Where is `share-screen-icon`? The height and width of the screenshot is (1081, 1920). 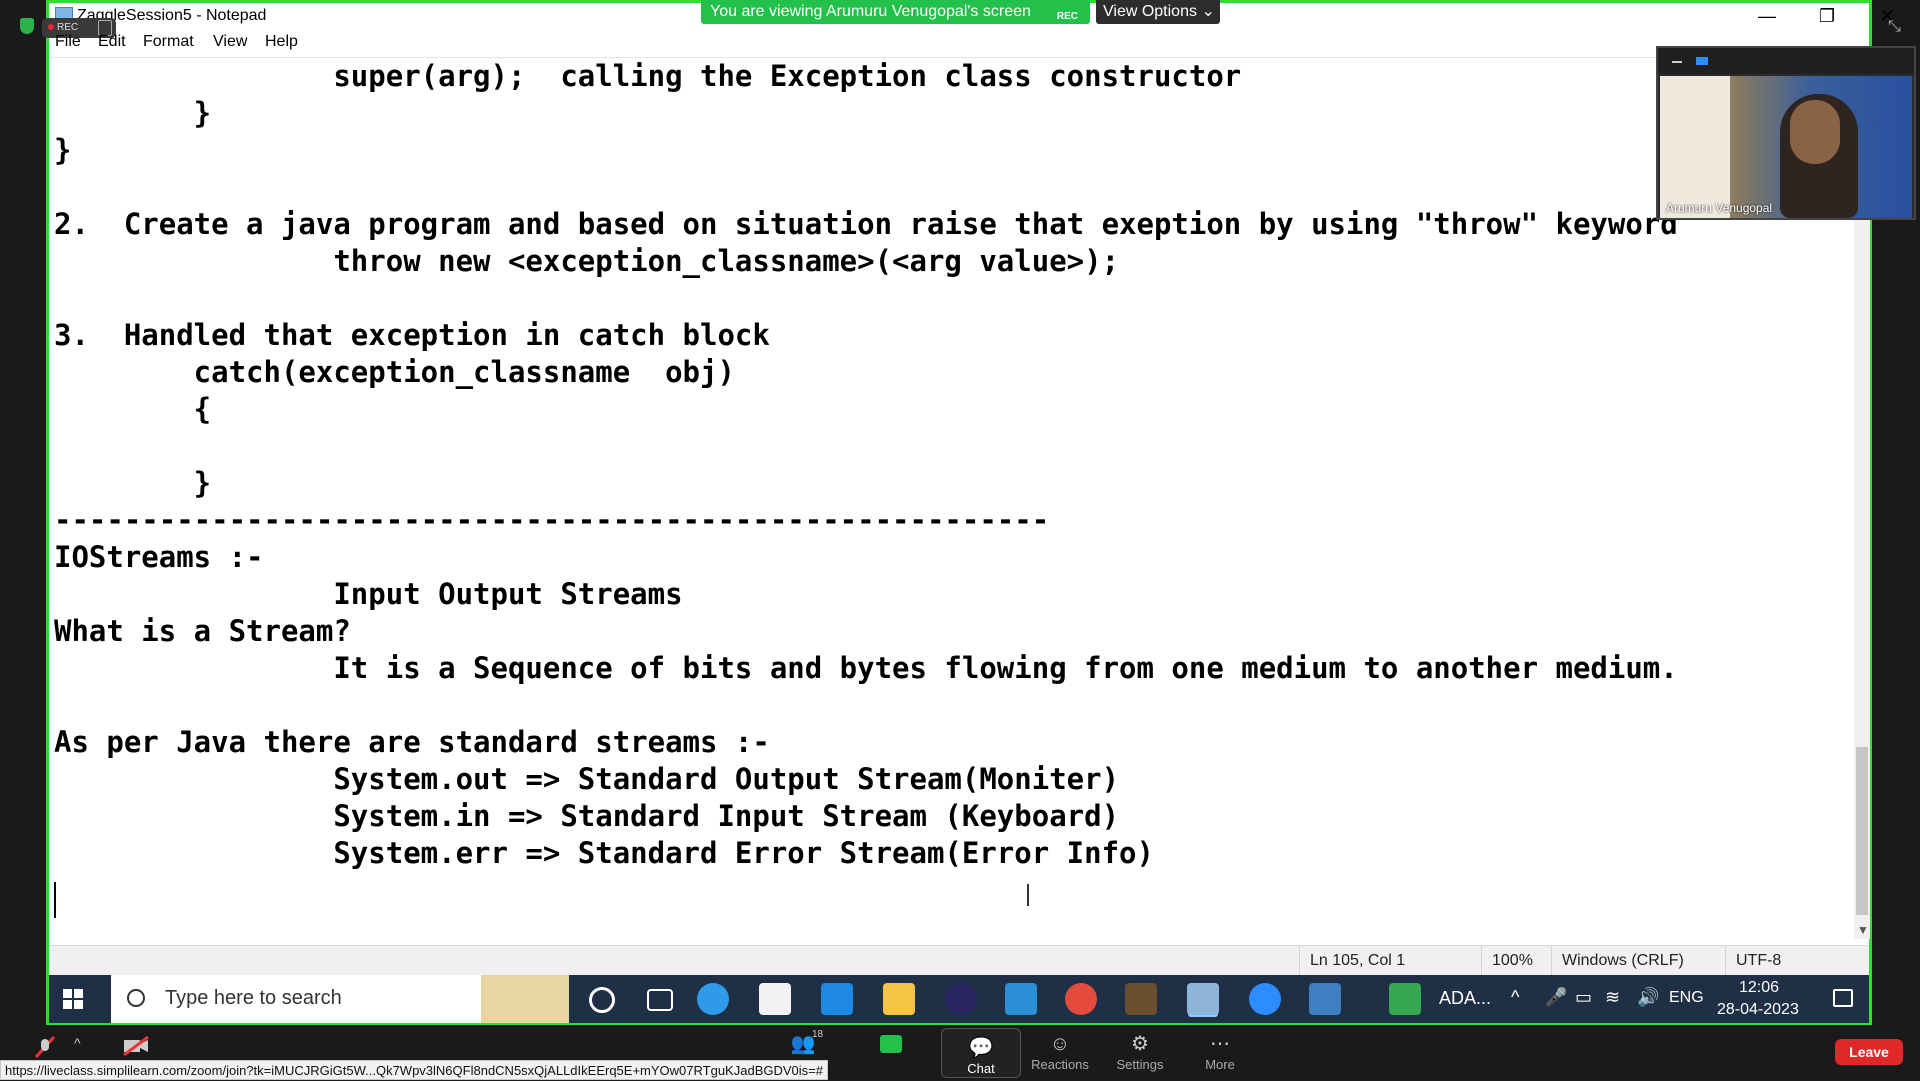
share-screen-icon is located at coordinates (891, 1044).